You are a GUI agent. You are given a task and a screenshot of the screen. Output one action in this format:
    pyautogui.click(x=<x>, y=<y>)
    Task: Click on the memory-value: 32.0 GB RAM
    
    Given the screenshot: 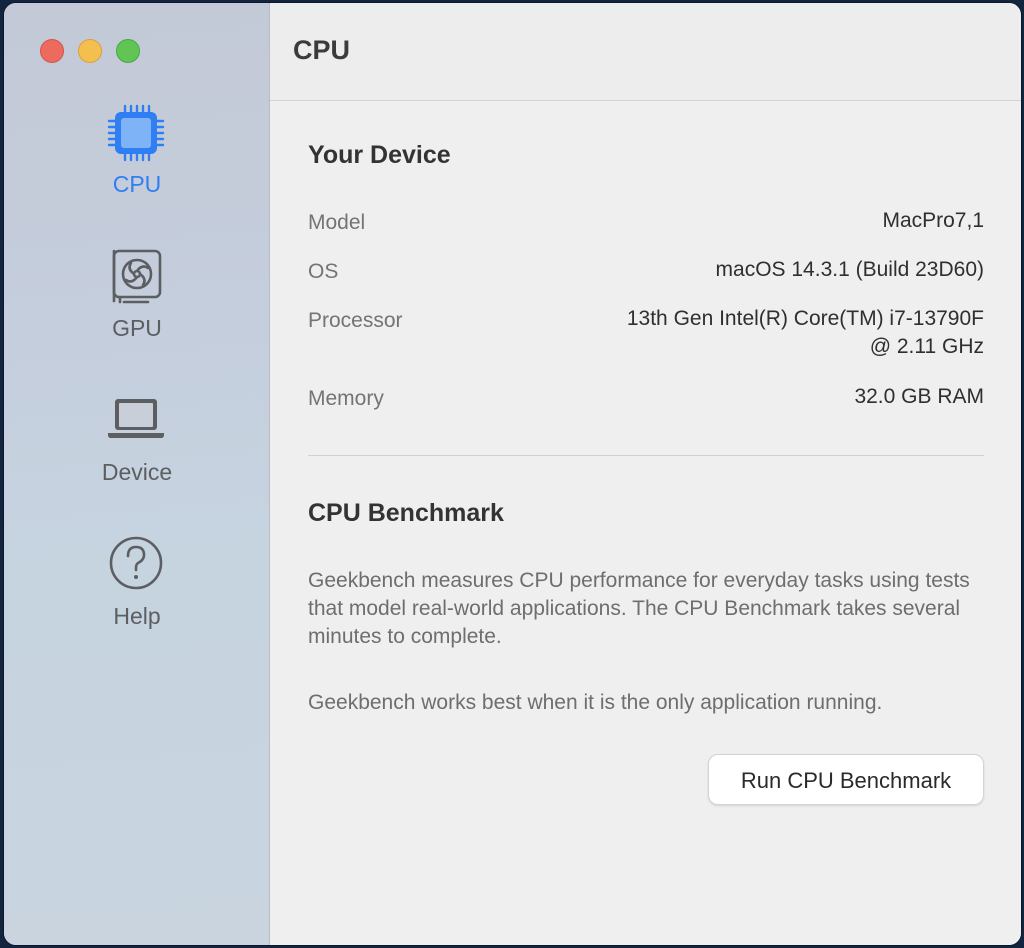 What is the action you would take?
    pyautogui.click(x=919, y=396)
    